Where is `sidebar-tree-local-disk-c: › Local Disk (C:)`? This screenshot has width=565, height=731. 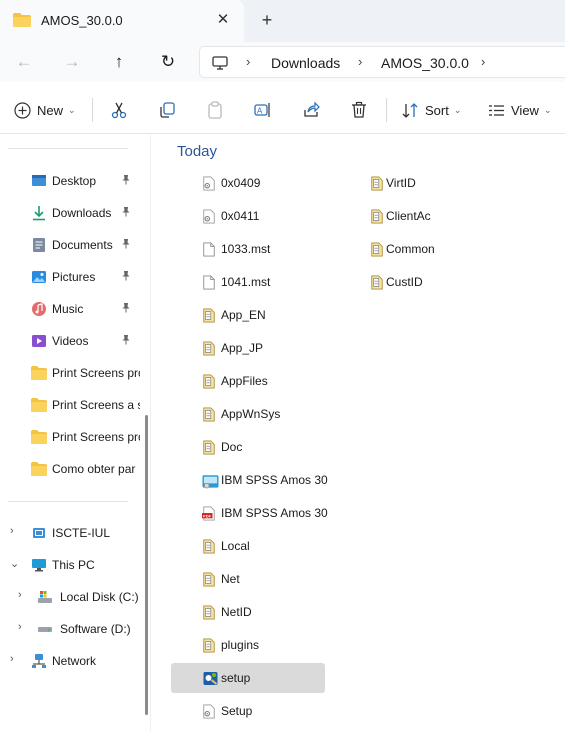 sidebar-tree-local-disk-c: › Local Disk (C:) is located at coordinates (70, 597).